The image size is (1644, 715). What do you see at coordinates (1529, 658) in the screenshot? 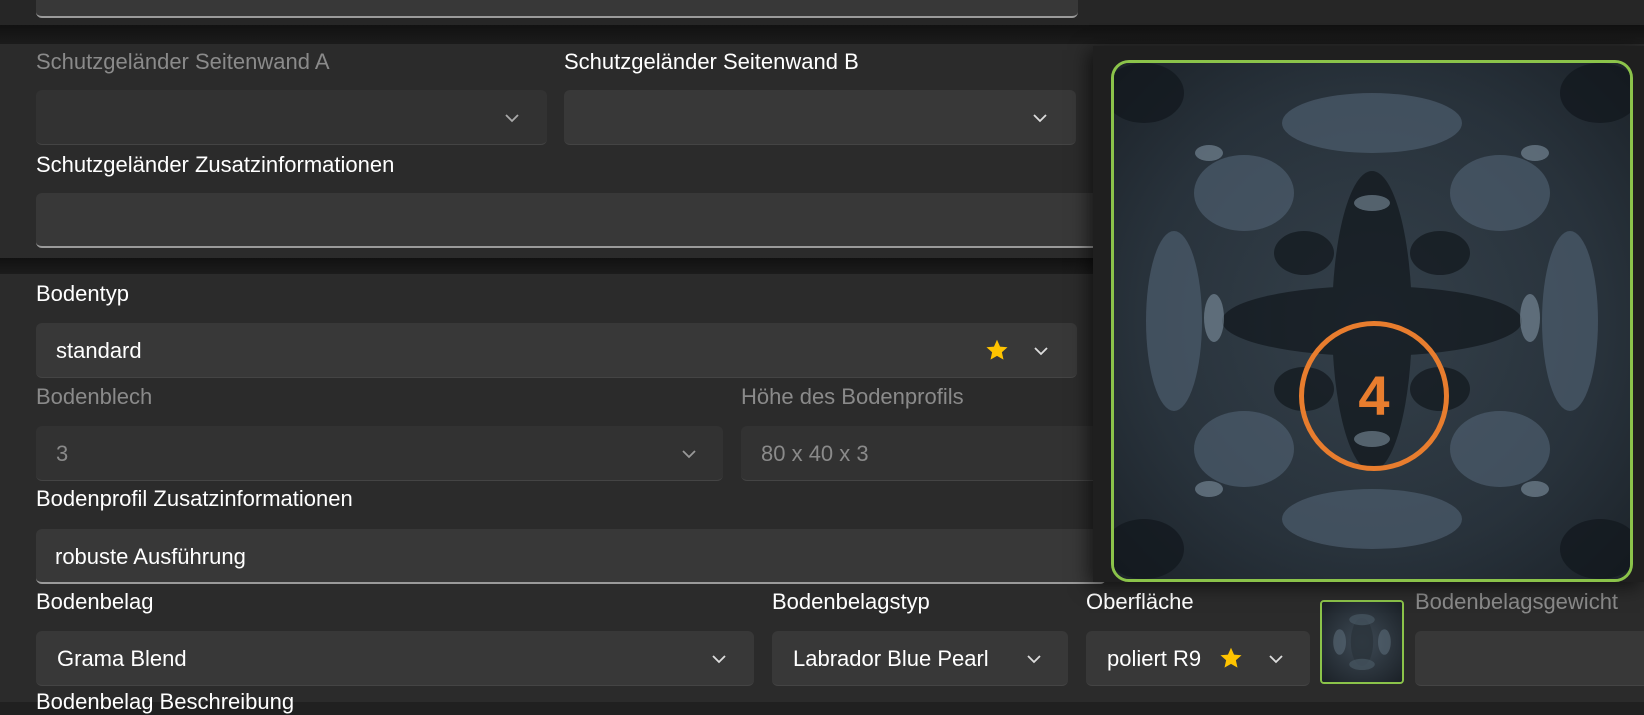
I see `covering-weight-input` at bounding box center [1529, 658].